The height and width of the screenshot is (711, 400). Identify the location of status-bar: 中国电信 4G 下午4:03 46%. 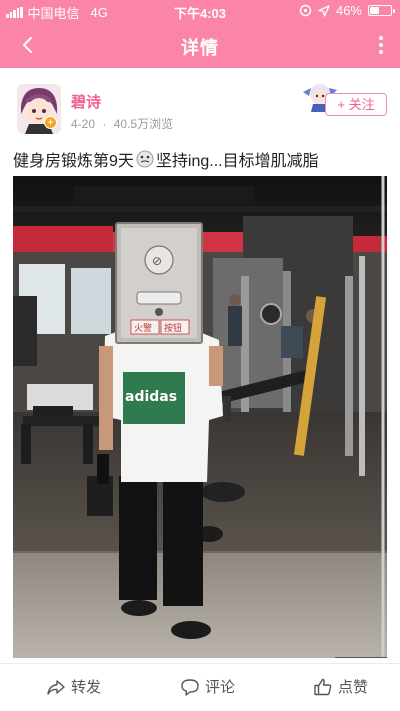
(200, 11).